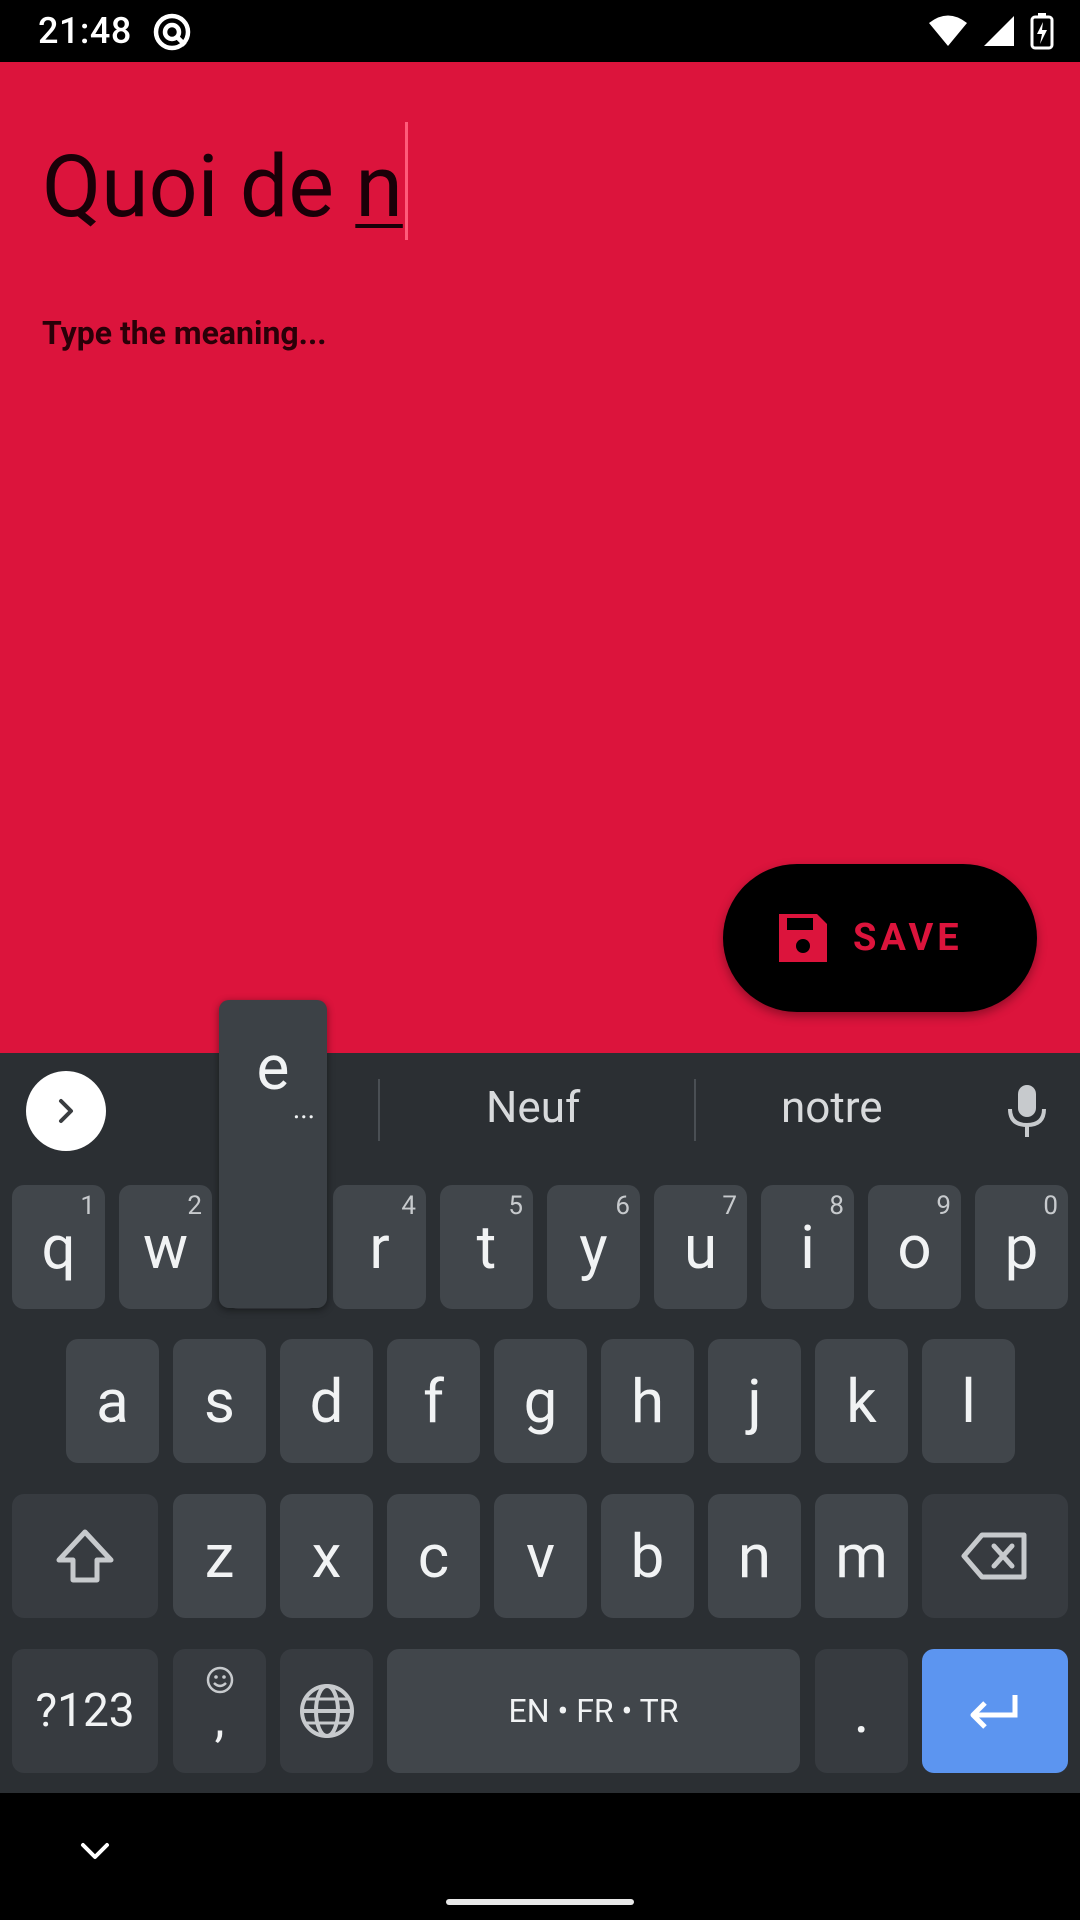  I want to click on backspace-key, so click(995, 1556).